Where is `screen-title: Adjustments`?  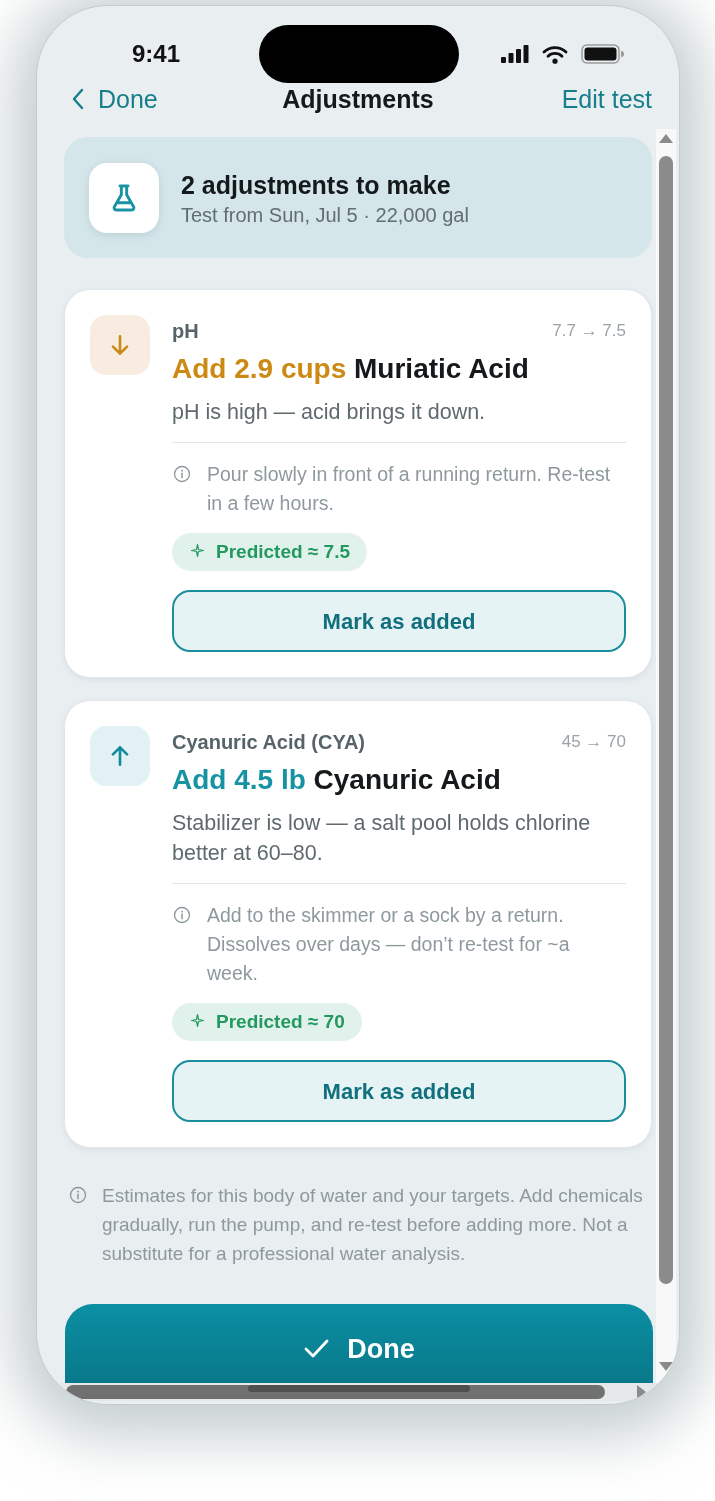
screen-title: Adjustments is located at coordinates (358, 99).